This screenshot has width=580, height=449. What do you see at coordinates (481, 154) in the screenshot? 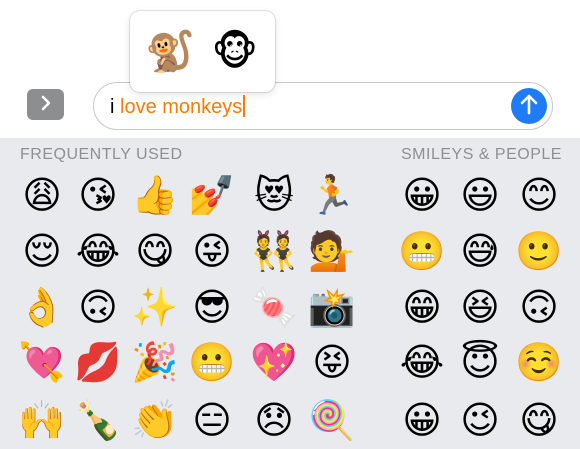
I see `section-header-smileys-people: SMILEYS & PEOPLE` at bounding box center [481, 154].